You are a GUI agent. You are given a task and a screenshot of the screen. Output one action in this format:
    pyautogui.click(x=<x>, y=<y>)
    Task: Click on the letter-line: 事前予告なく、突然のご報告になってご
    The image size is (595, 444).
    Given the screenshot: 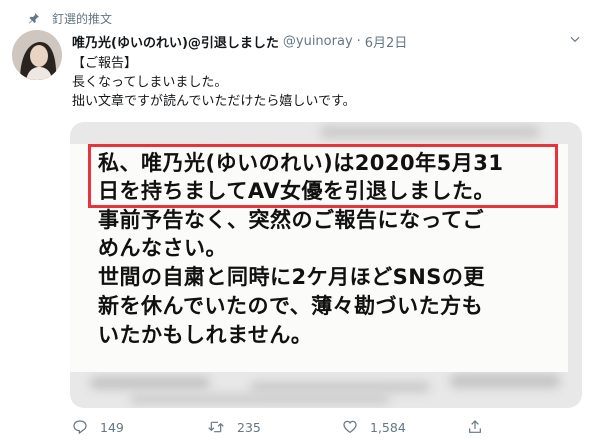 What is the action you would take?
    pyautogui.click(x=291, y=220)
    